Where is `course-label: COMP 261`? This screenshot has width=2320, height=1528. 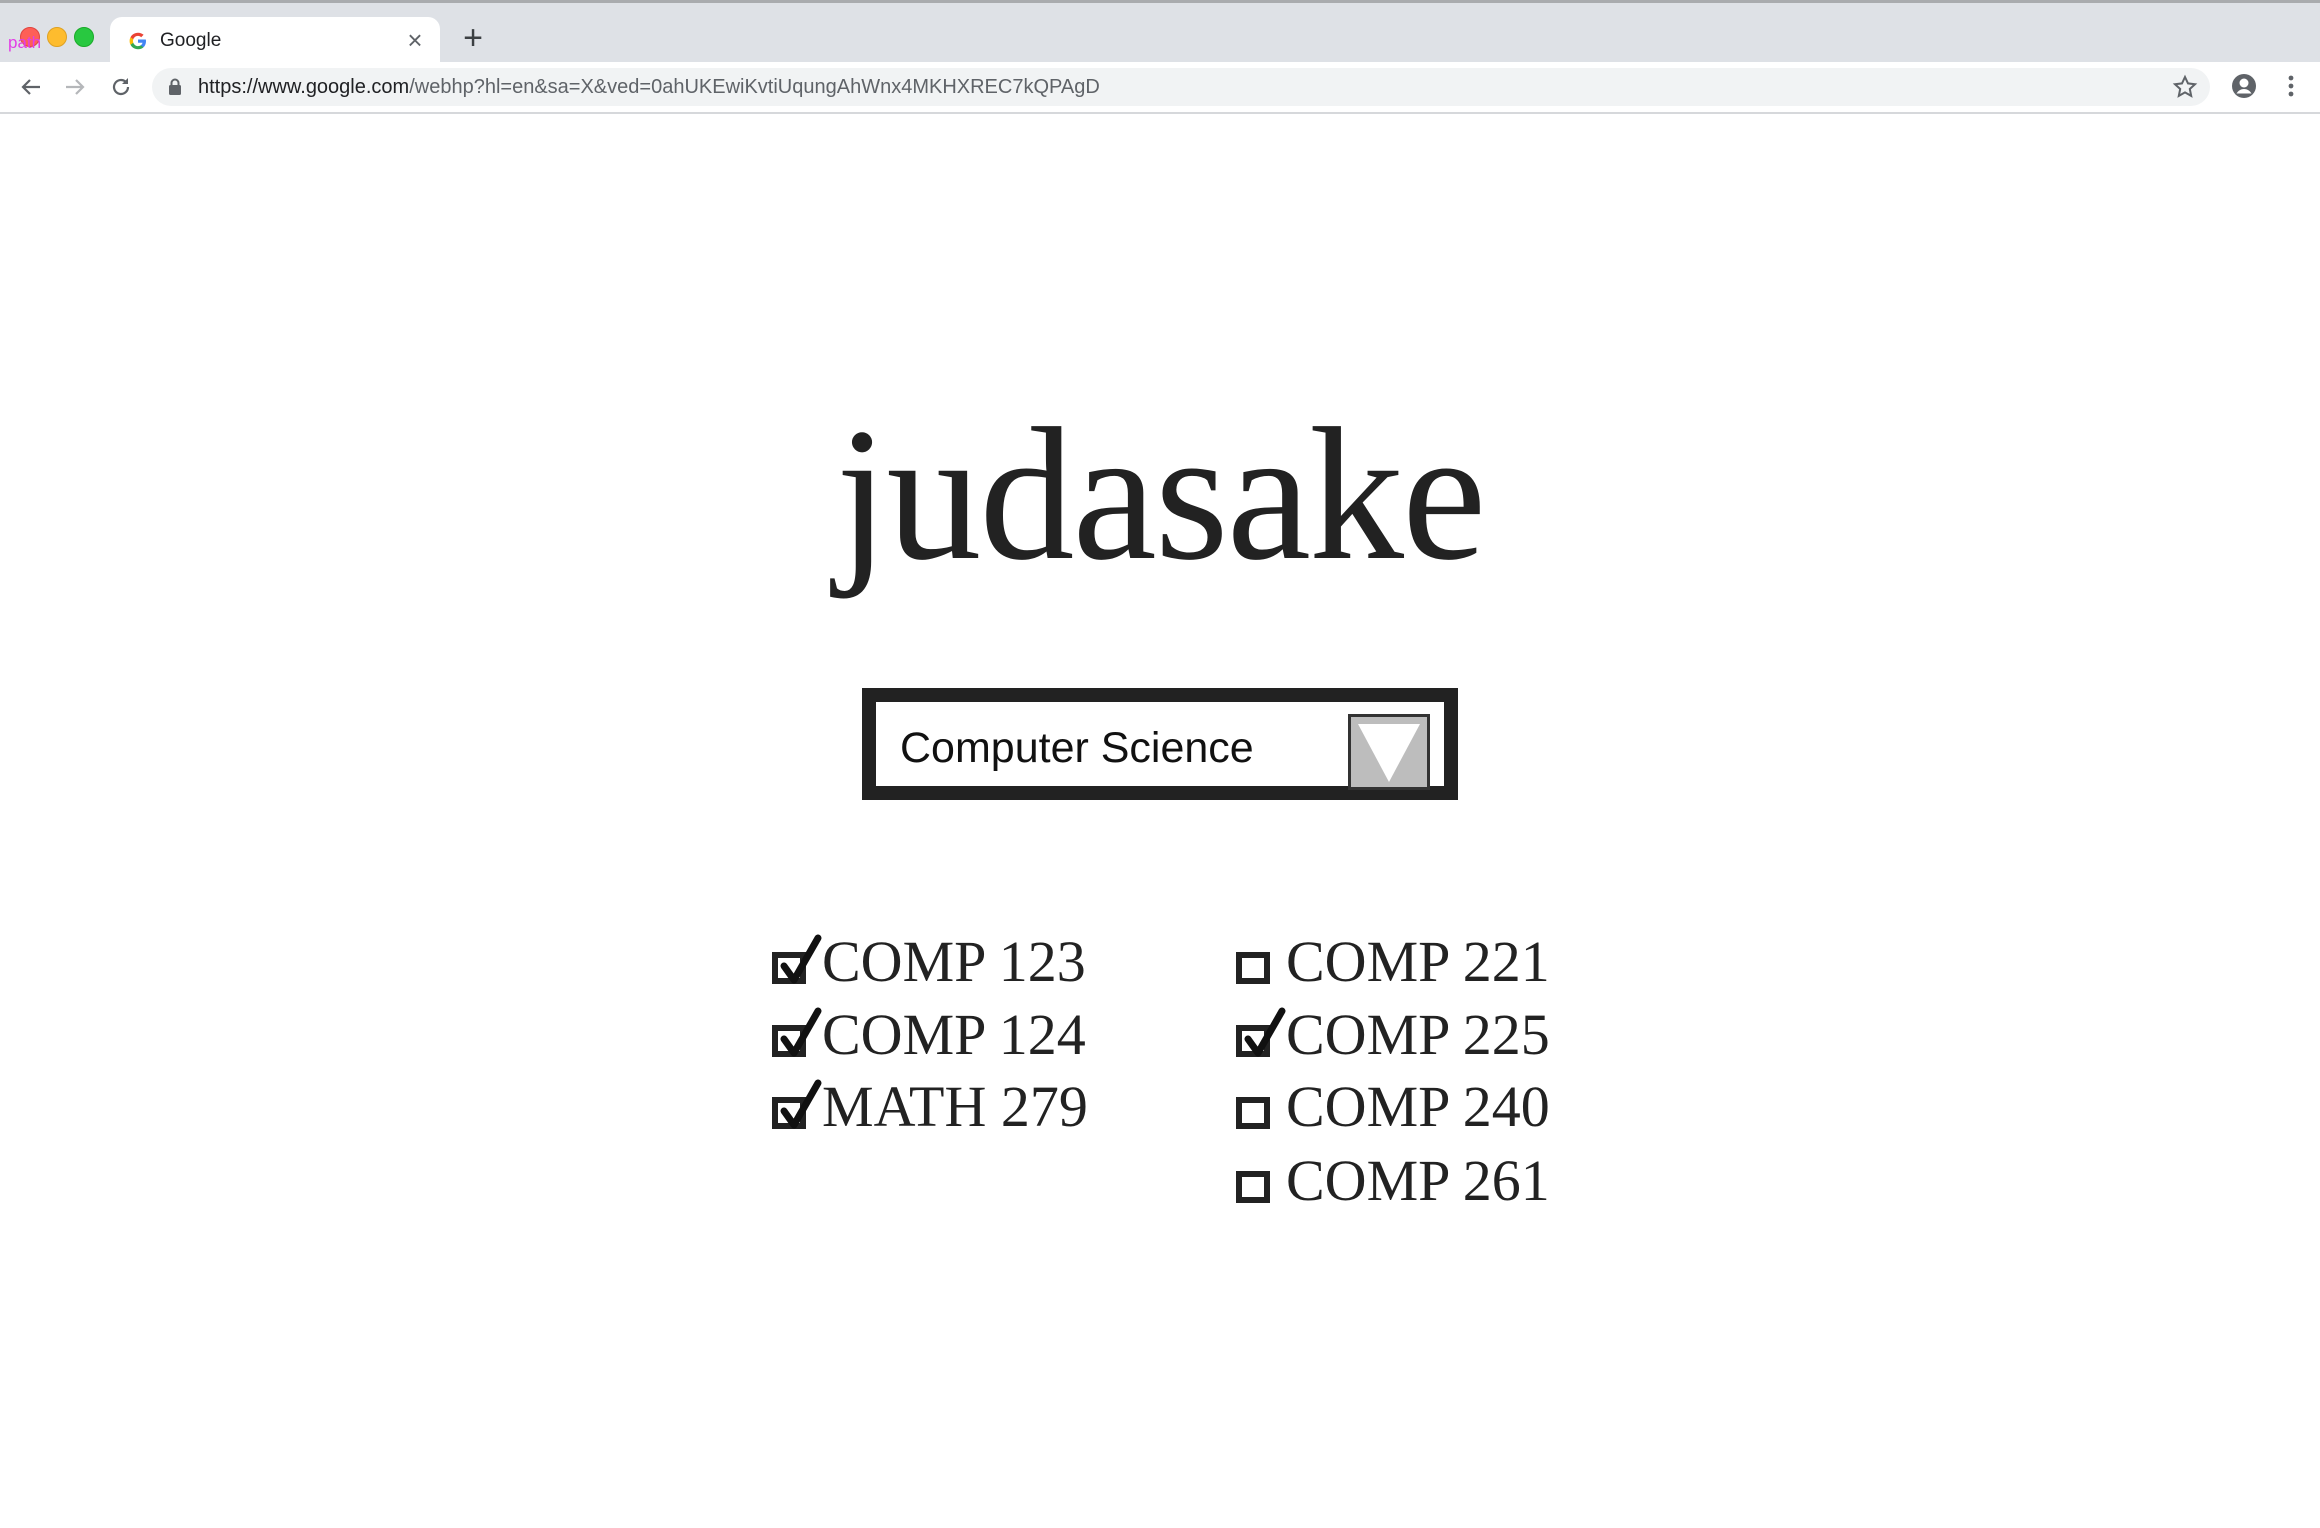 course-label: COMP 261 is located at coordinates (1418, 1180).